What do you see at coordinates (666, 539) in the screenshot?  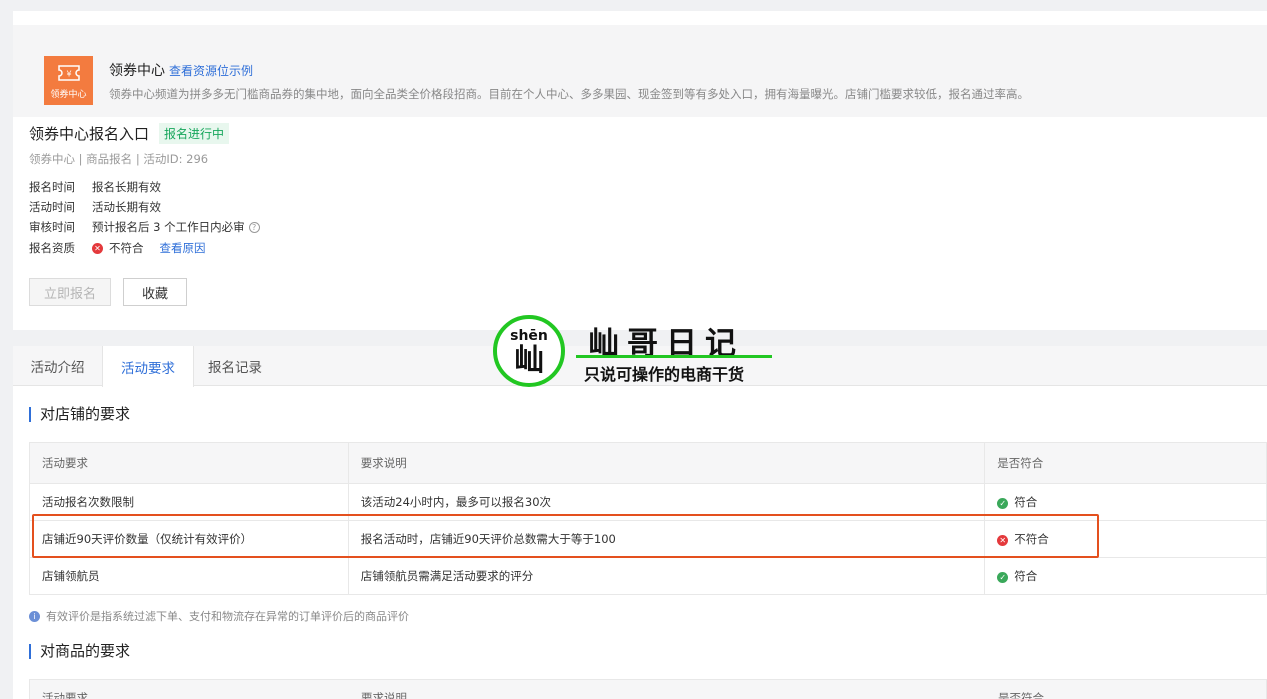 I see `description-cell: 报名活动时，店铺近90天评价总数需大于等于100` at bounding box center [666, 539].